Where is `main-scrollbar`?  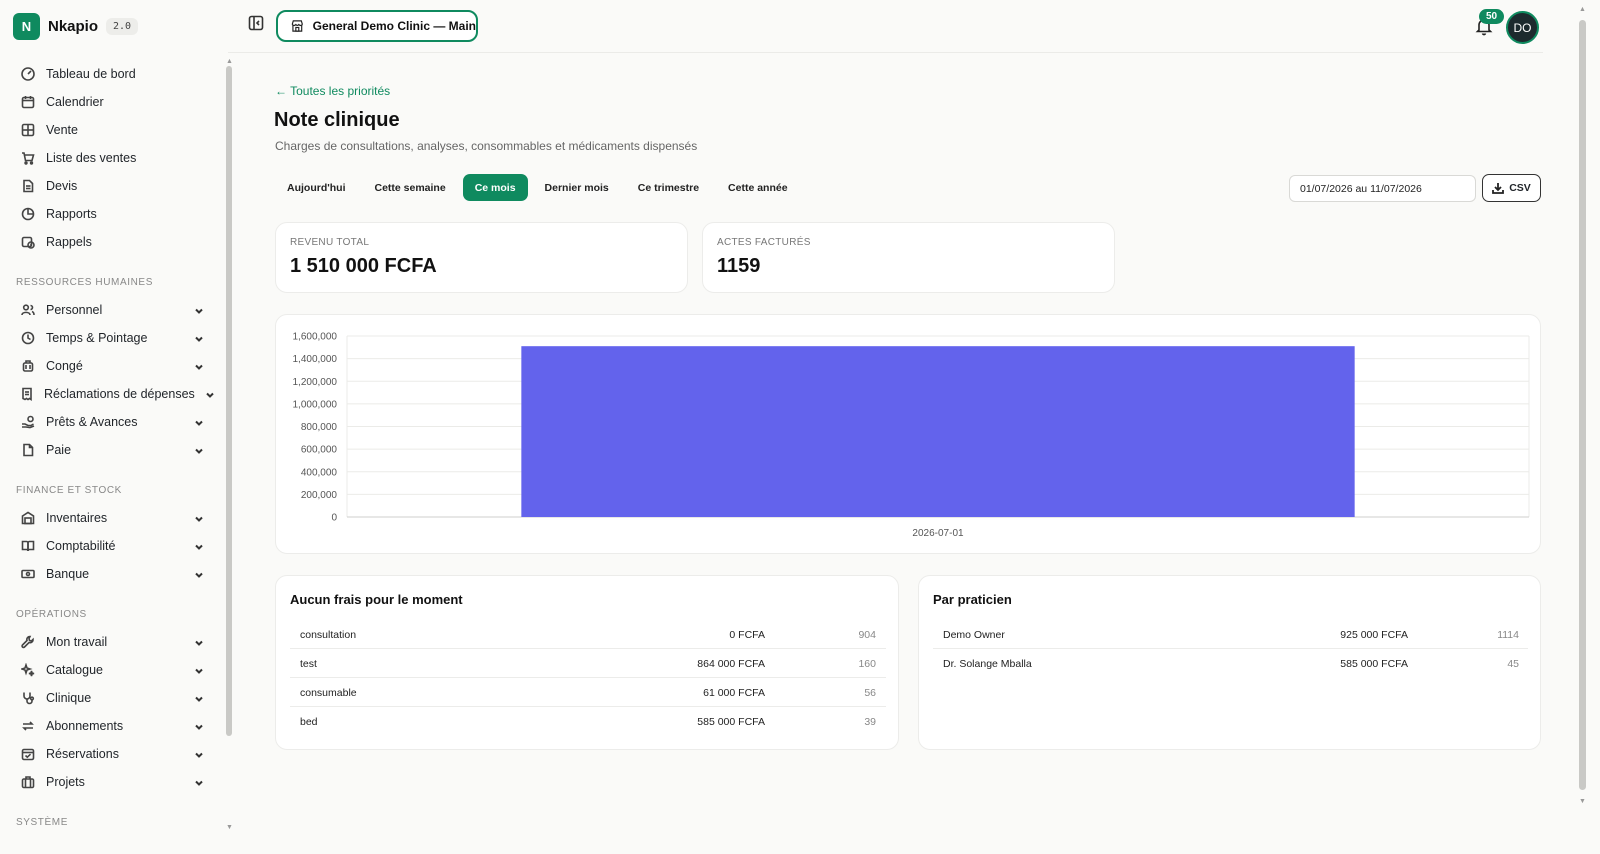 main-scrollbar is located at coordinates (1582, 405).